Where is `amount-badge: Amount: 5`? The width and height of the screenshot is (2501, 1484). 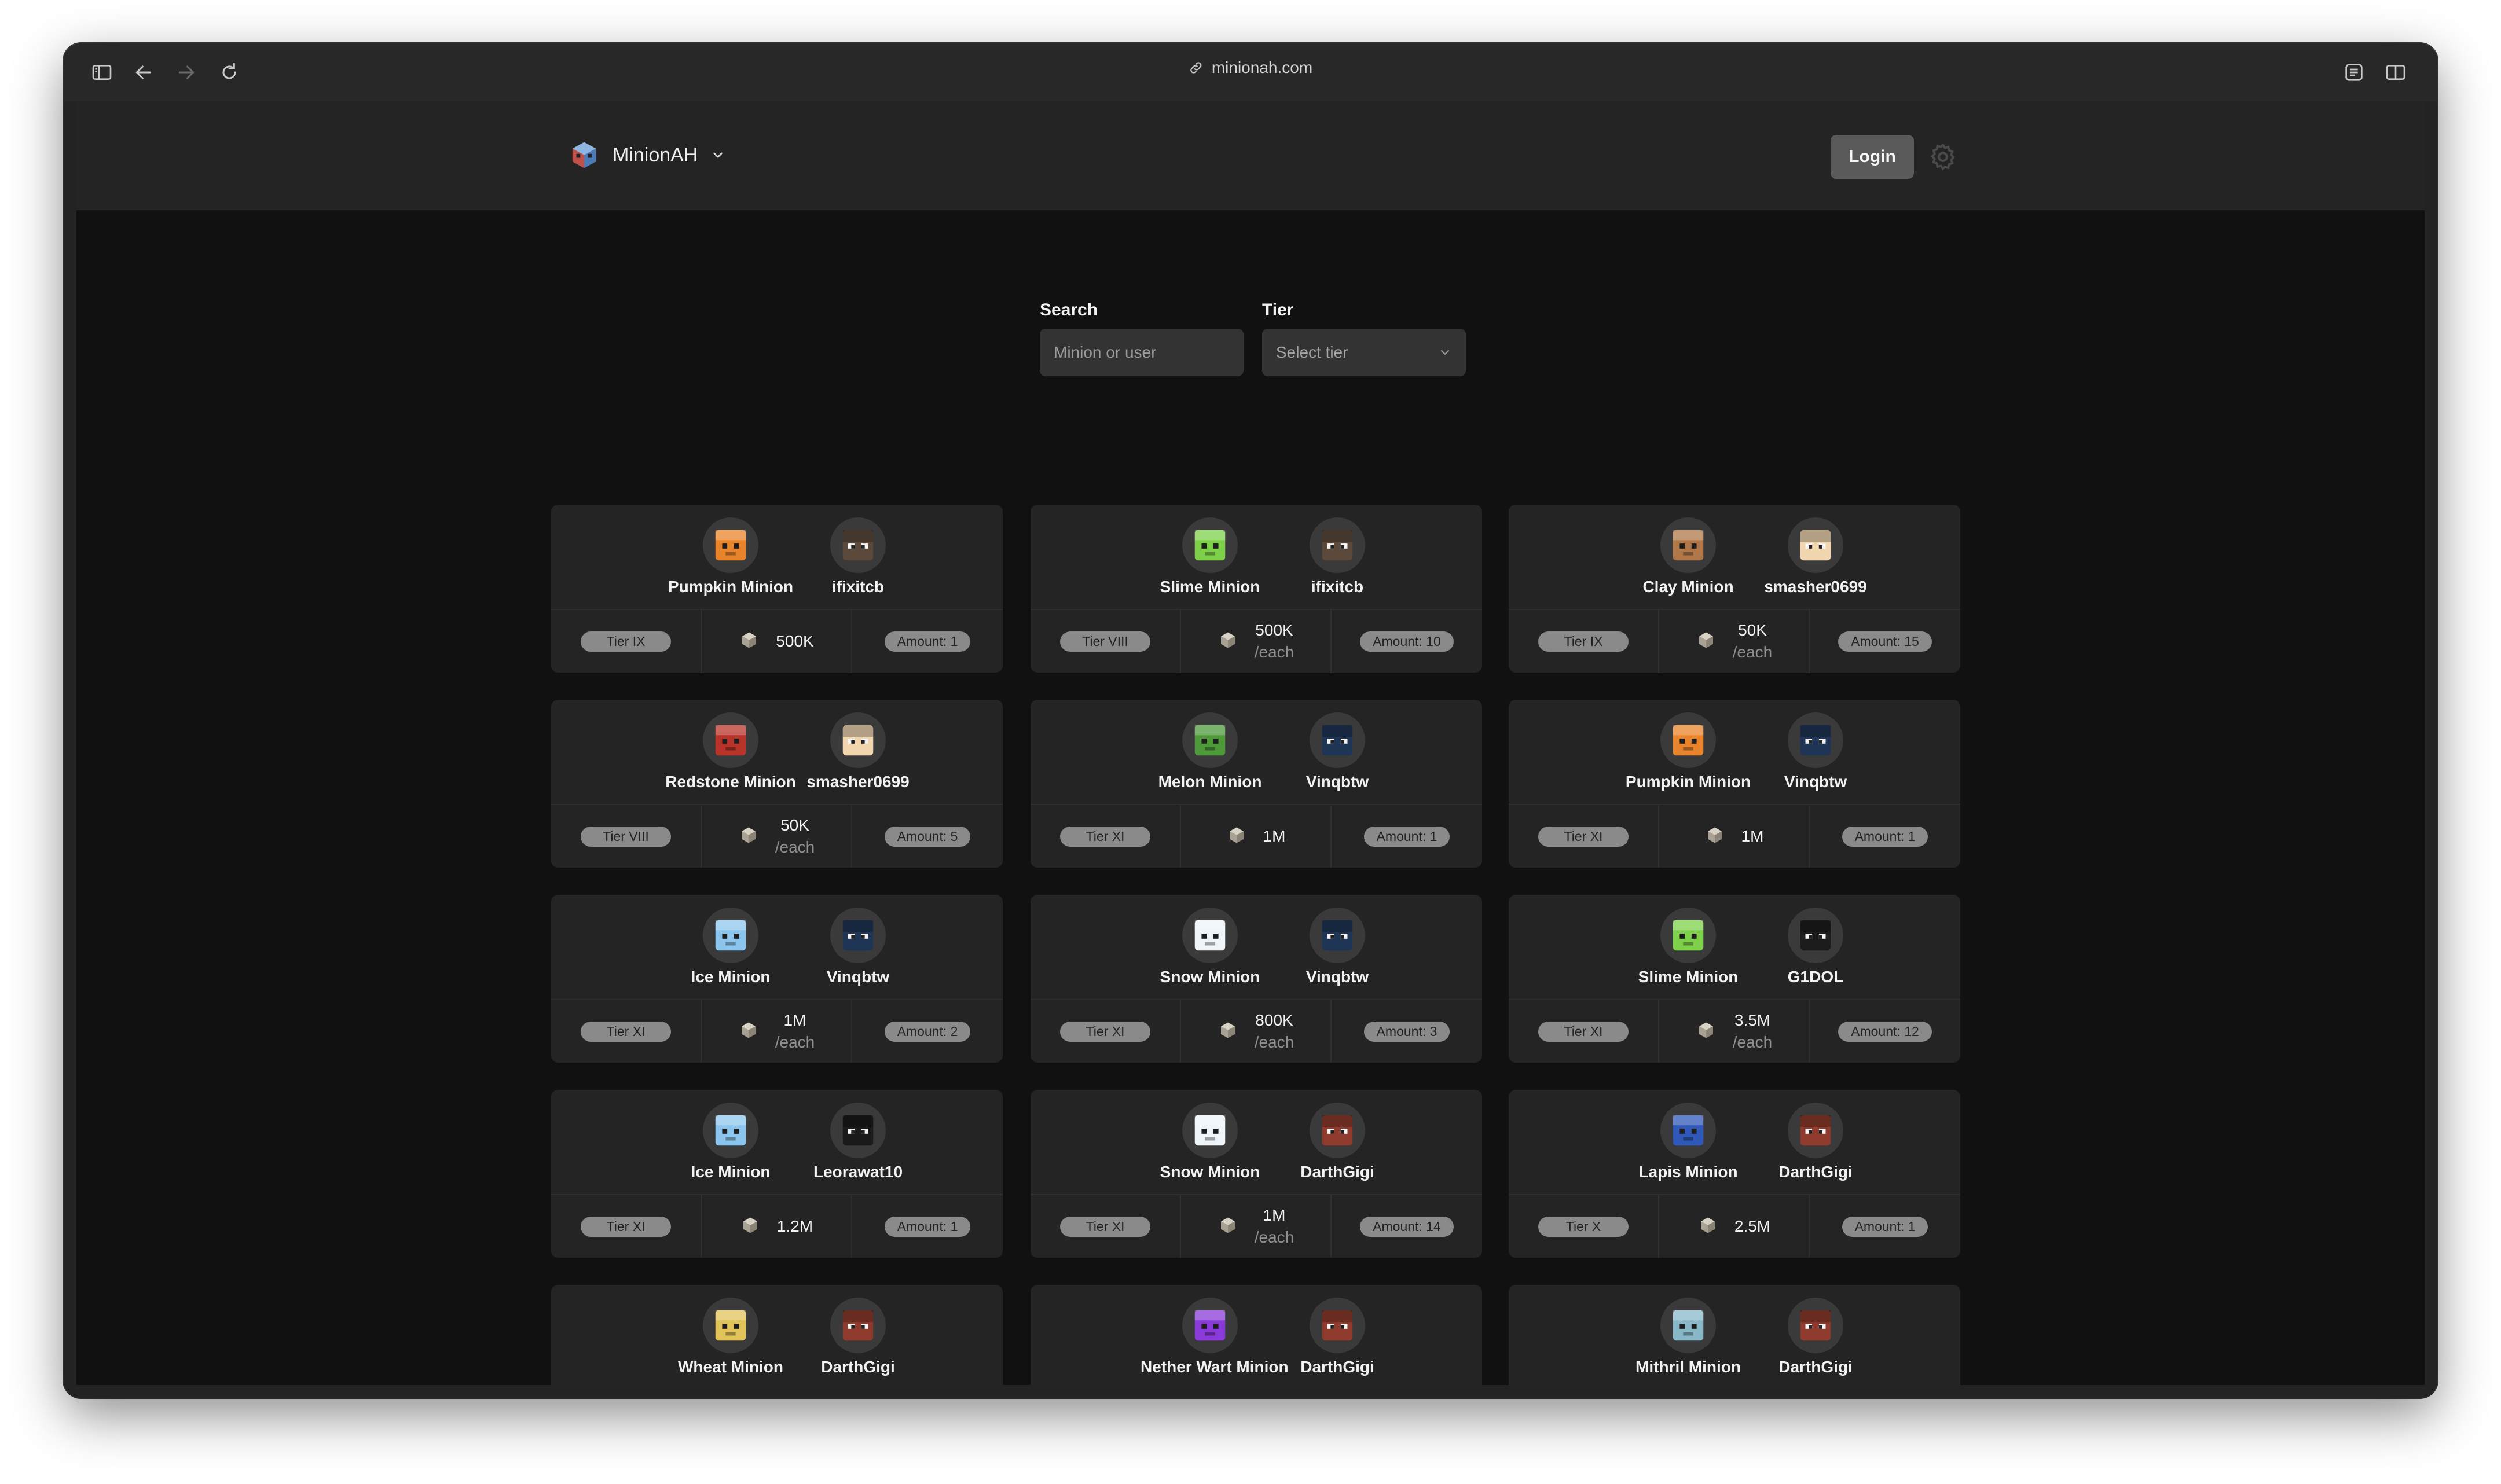 amount-badge: Amount: 5 is located at coordinates (927, 836).